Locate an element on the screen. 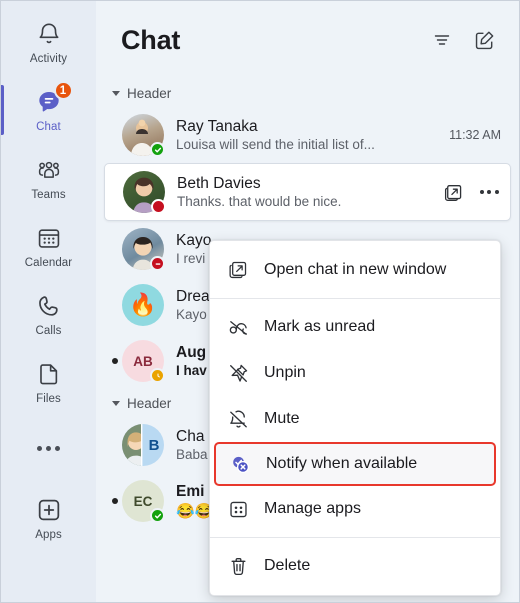 This screenshot has height=603, width=520. avatar: AB is located at coordinates (143, 361).